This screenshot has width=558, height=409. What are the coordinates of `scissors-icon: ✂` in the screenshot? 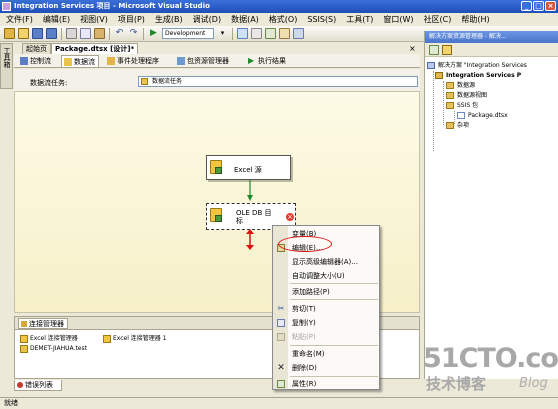 It's located at (281, 308).